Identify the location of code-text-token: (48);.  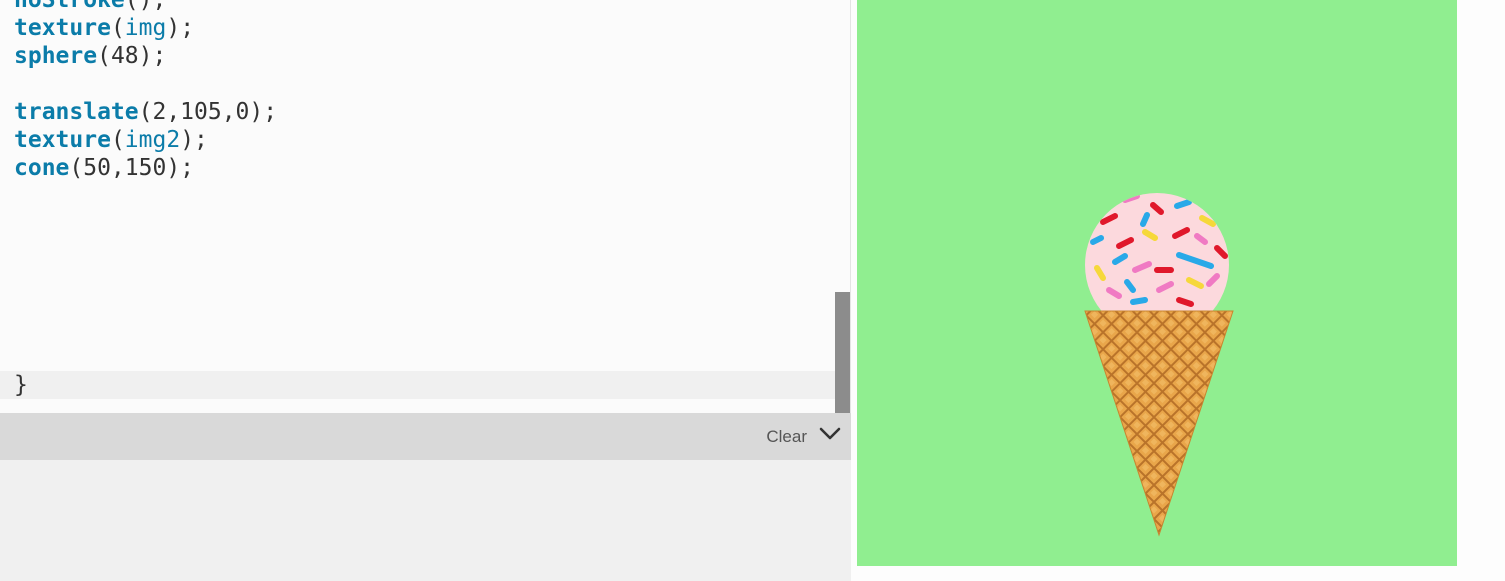
(132, 56).